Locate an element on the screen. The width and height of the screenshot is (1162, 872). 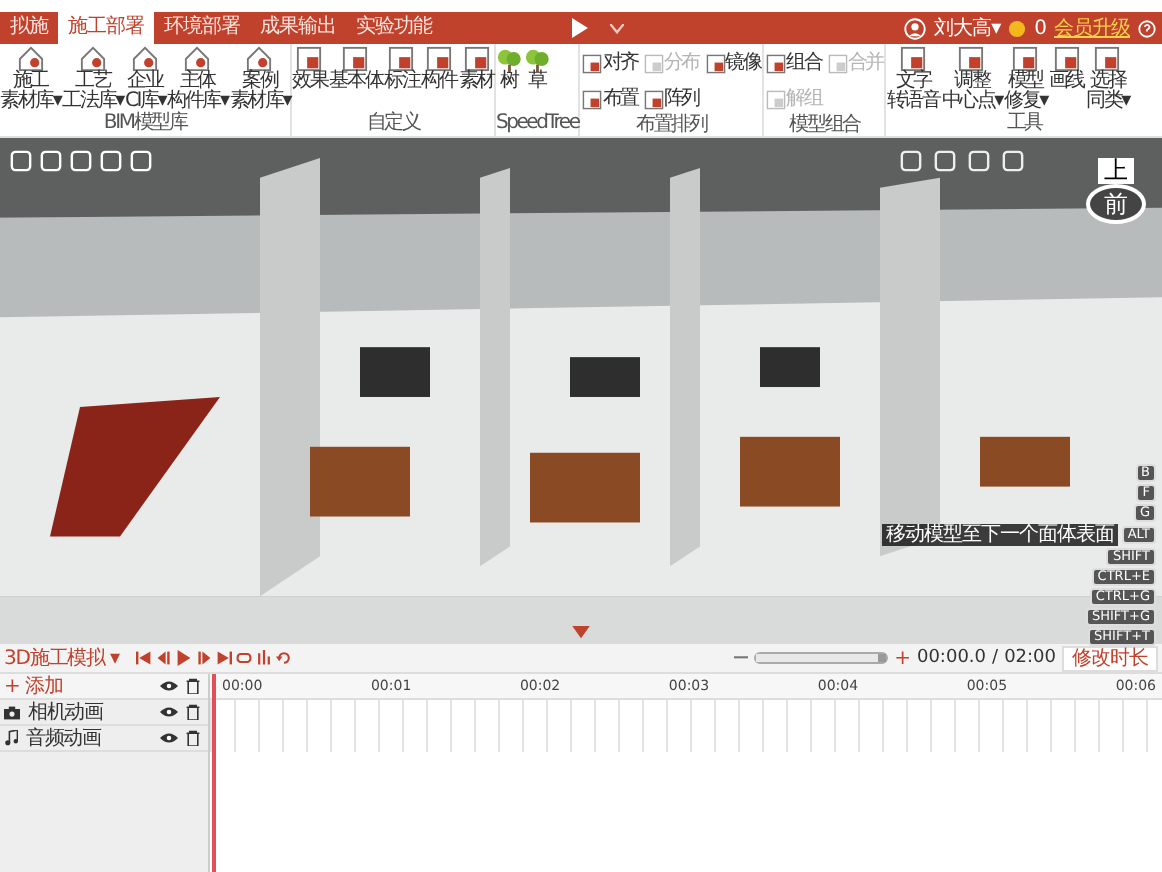
user-name: 刘大高▾ is located at coordinates (967, 28).